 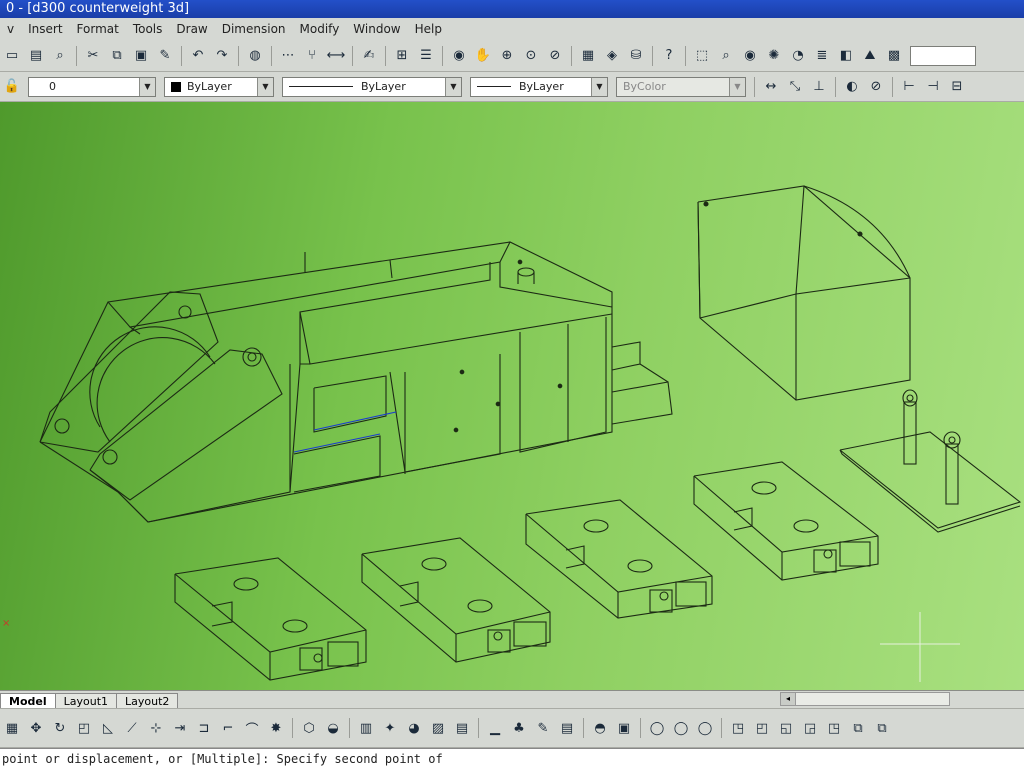 I want to click on ucs-world-icon: ◯, so click(x=681, y=728).